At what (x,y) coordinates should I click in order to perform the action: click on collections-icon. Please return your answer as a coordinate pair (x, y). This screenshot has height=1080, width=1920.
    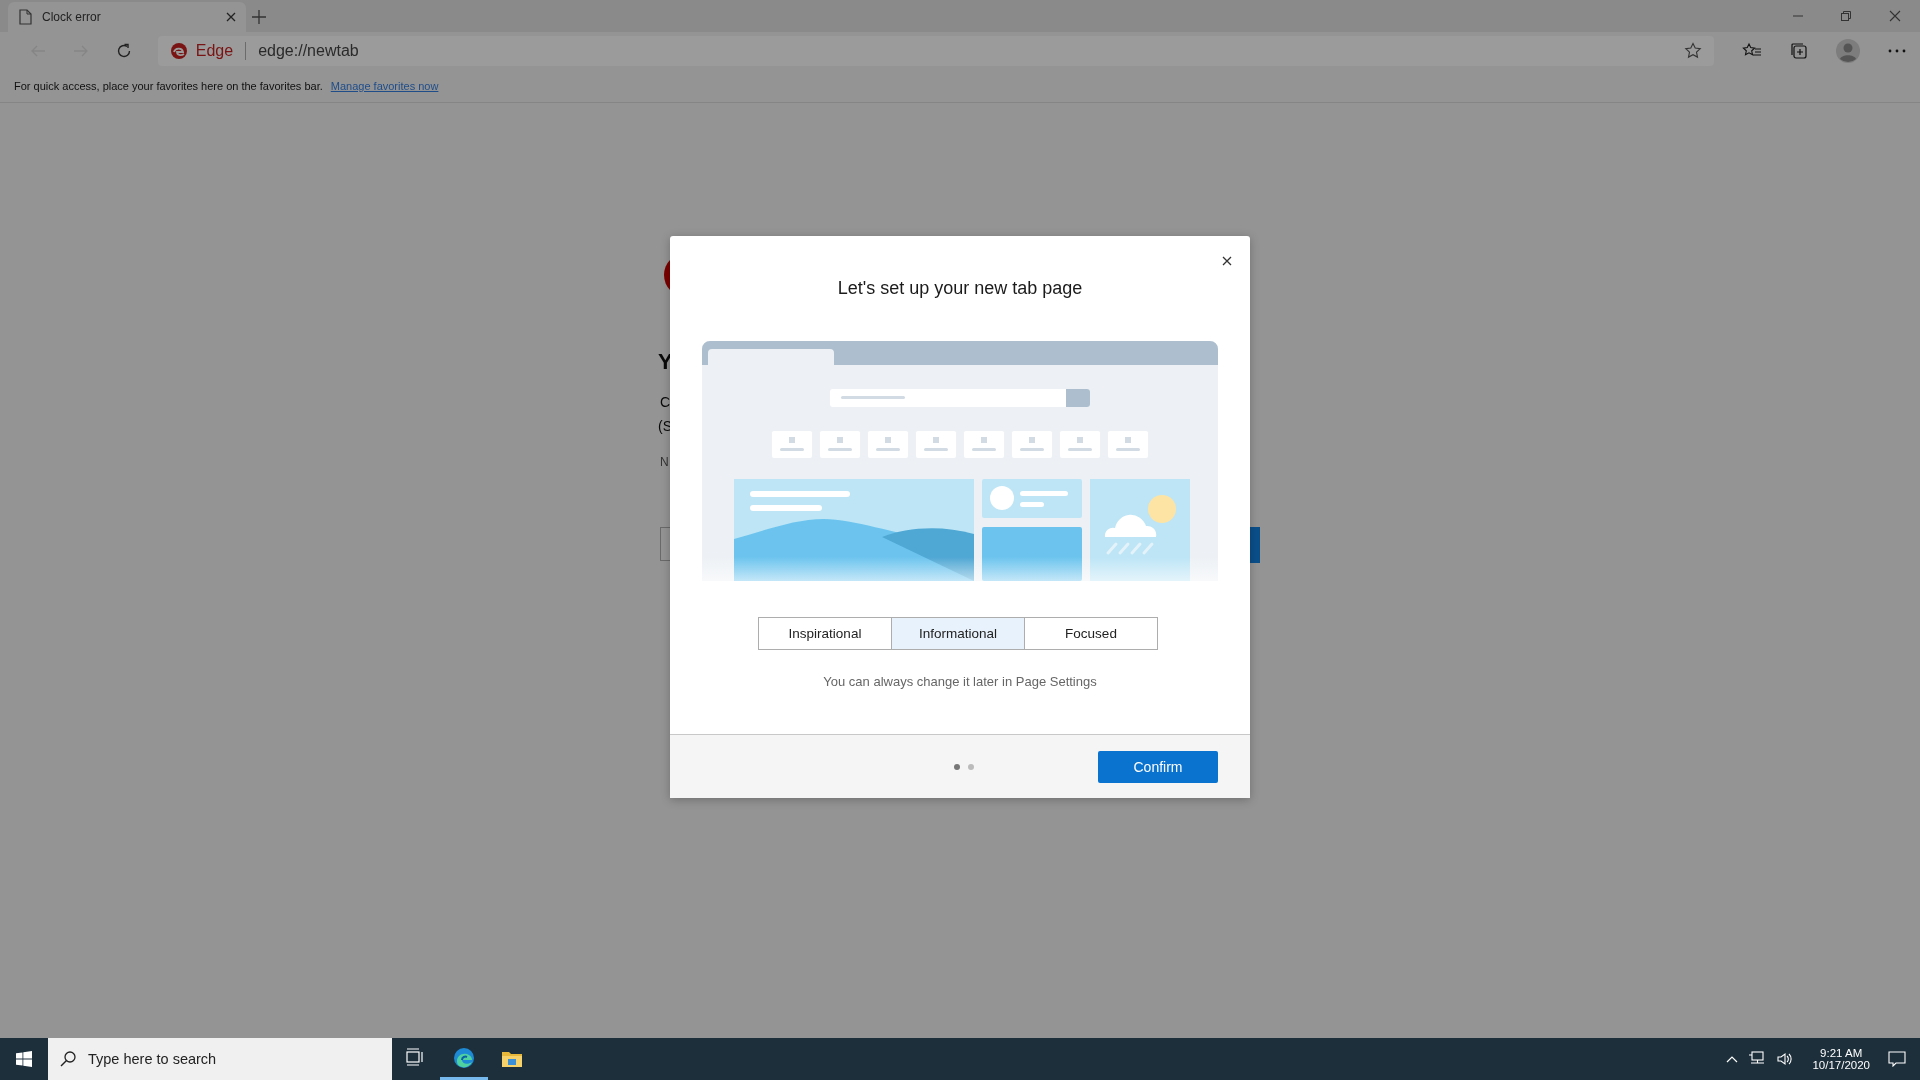
    Looking at the image, I should click on (1799, 51).